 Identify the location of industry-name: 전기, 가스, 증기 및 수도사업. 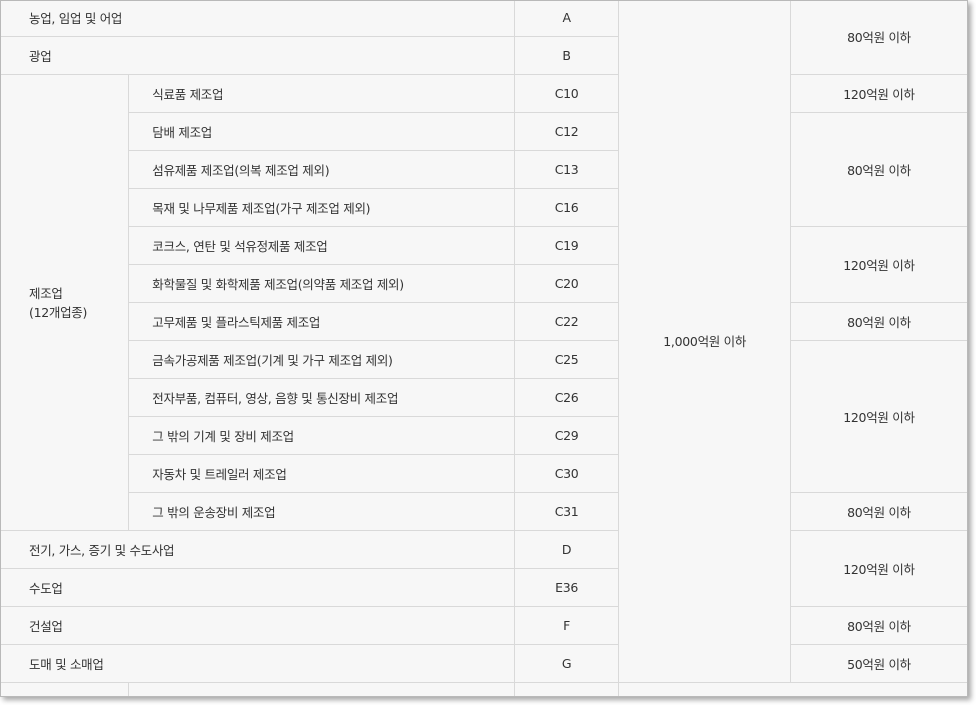
(258, 549).